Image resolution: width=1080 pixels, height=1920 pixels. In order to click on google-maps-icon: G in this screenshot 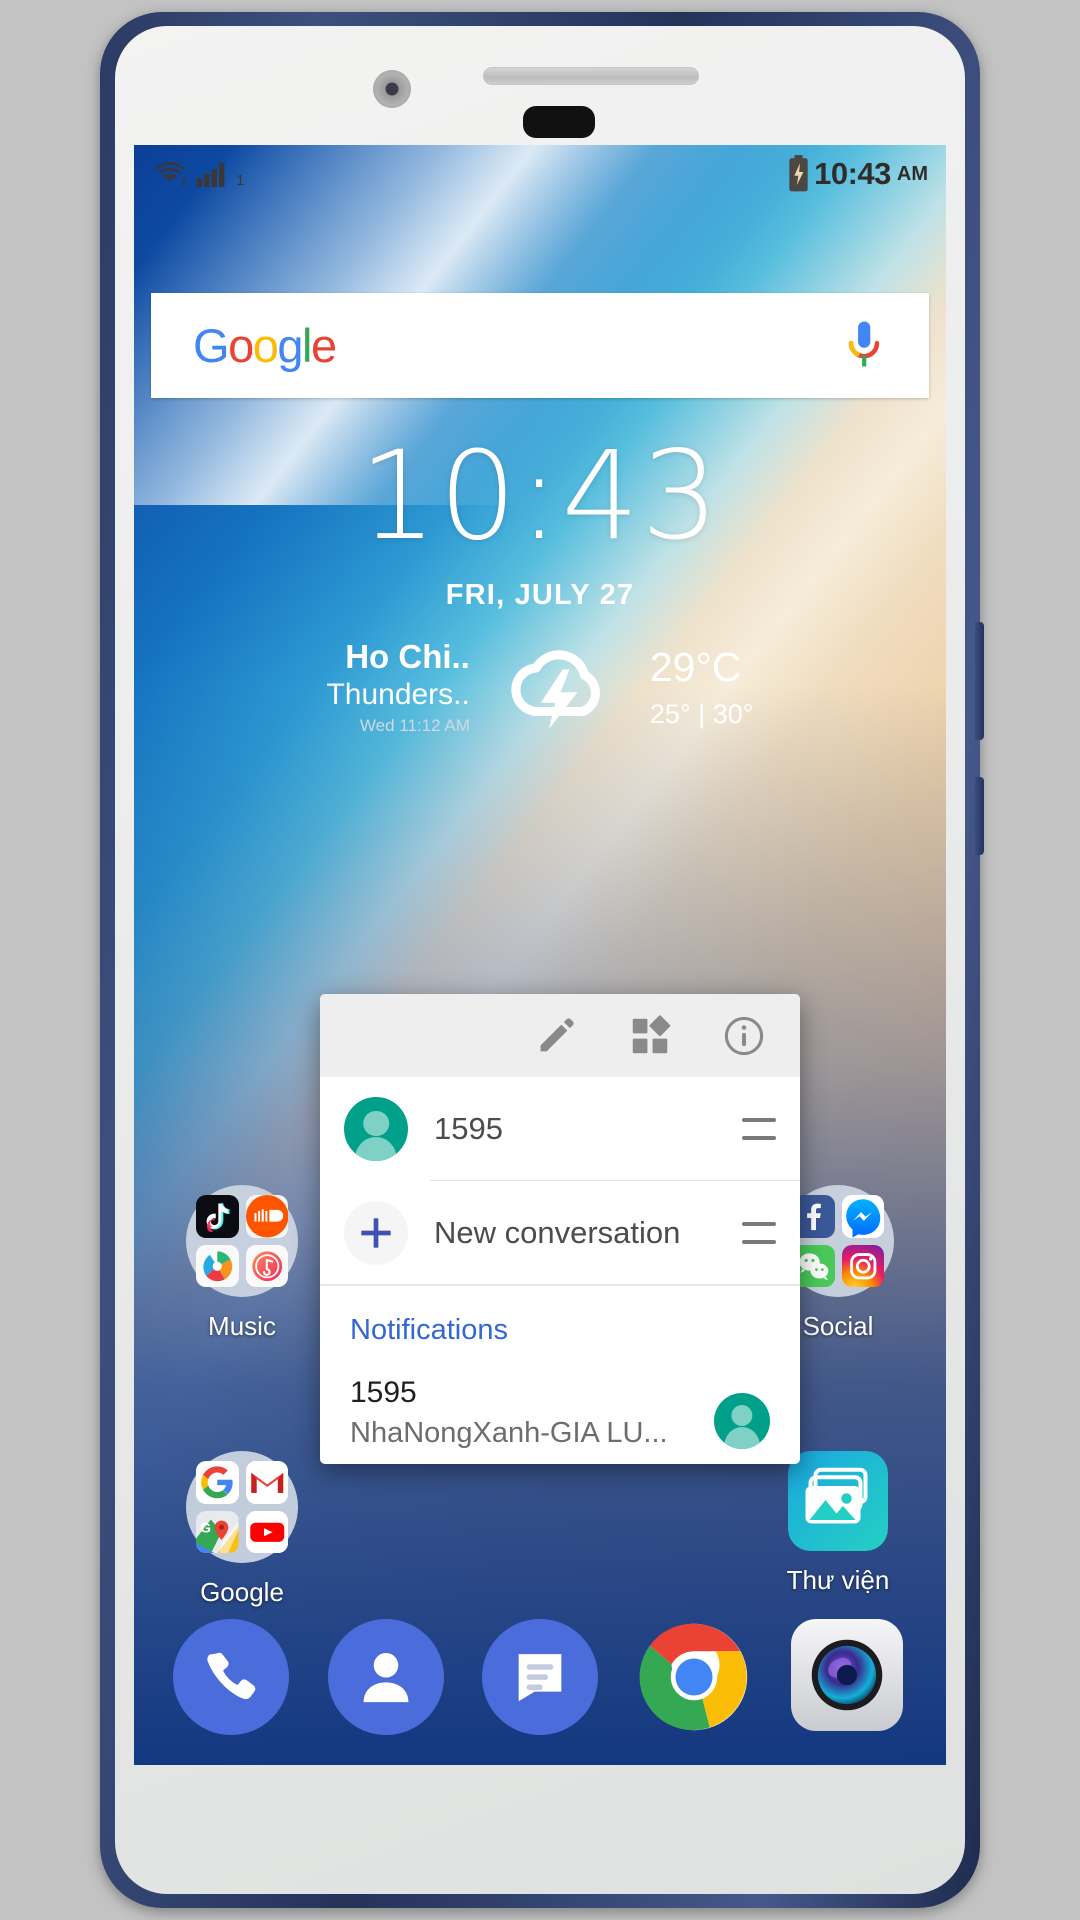, I will do `click(217, 1531)`.